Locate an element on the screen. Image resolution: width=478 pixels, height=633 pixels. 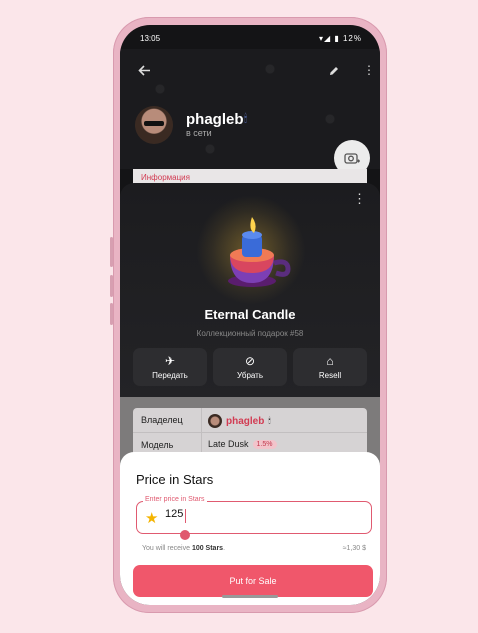
gift-subtitle: Коллекционный подарок #58 is located at coordinates (250, 333).